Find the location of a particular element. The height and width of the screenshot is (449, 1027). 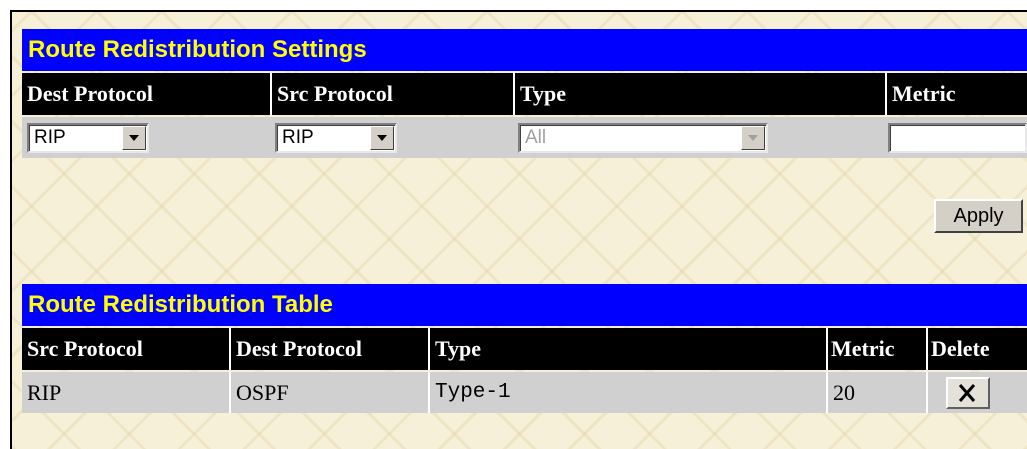

cell-dest-protocol: OSPF is located at coordinates (328, 392).